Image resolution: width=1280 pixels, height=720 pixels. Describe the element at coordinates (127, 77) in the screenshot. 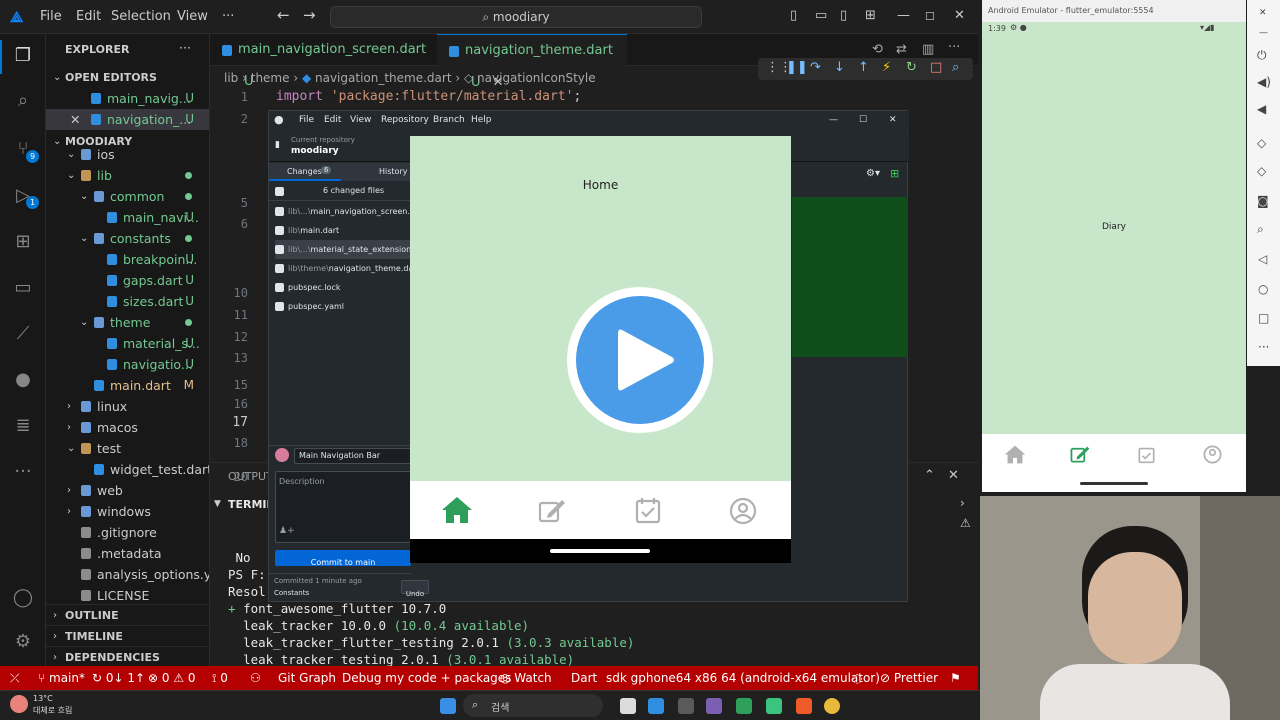

I see `open-editors-section: ⌄ OPEN EDITORS` at that location.